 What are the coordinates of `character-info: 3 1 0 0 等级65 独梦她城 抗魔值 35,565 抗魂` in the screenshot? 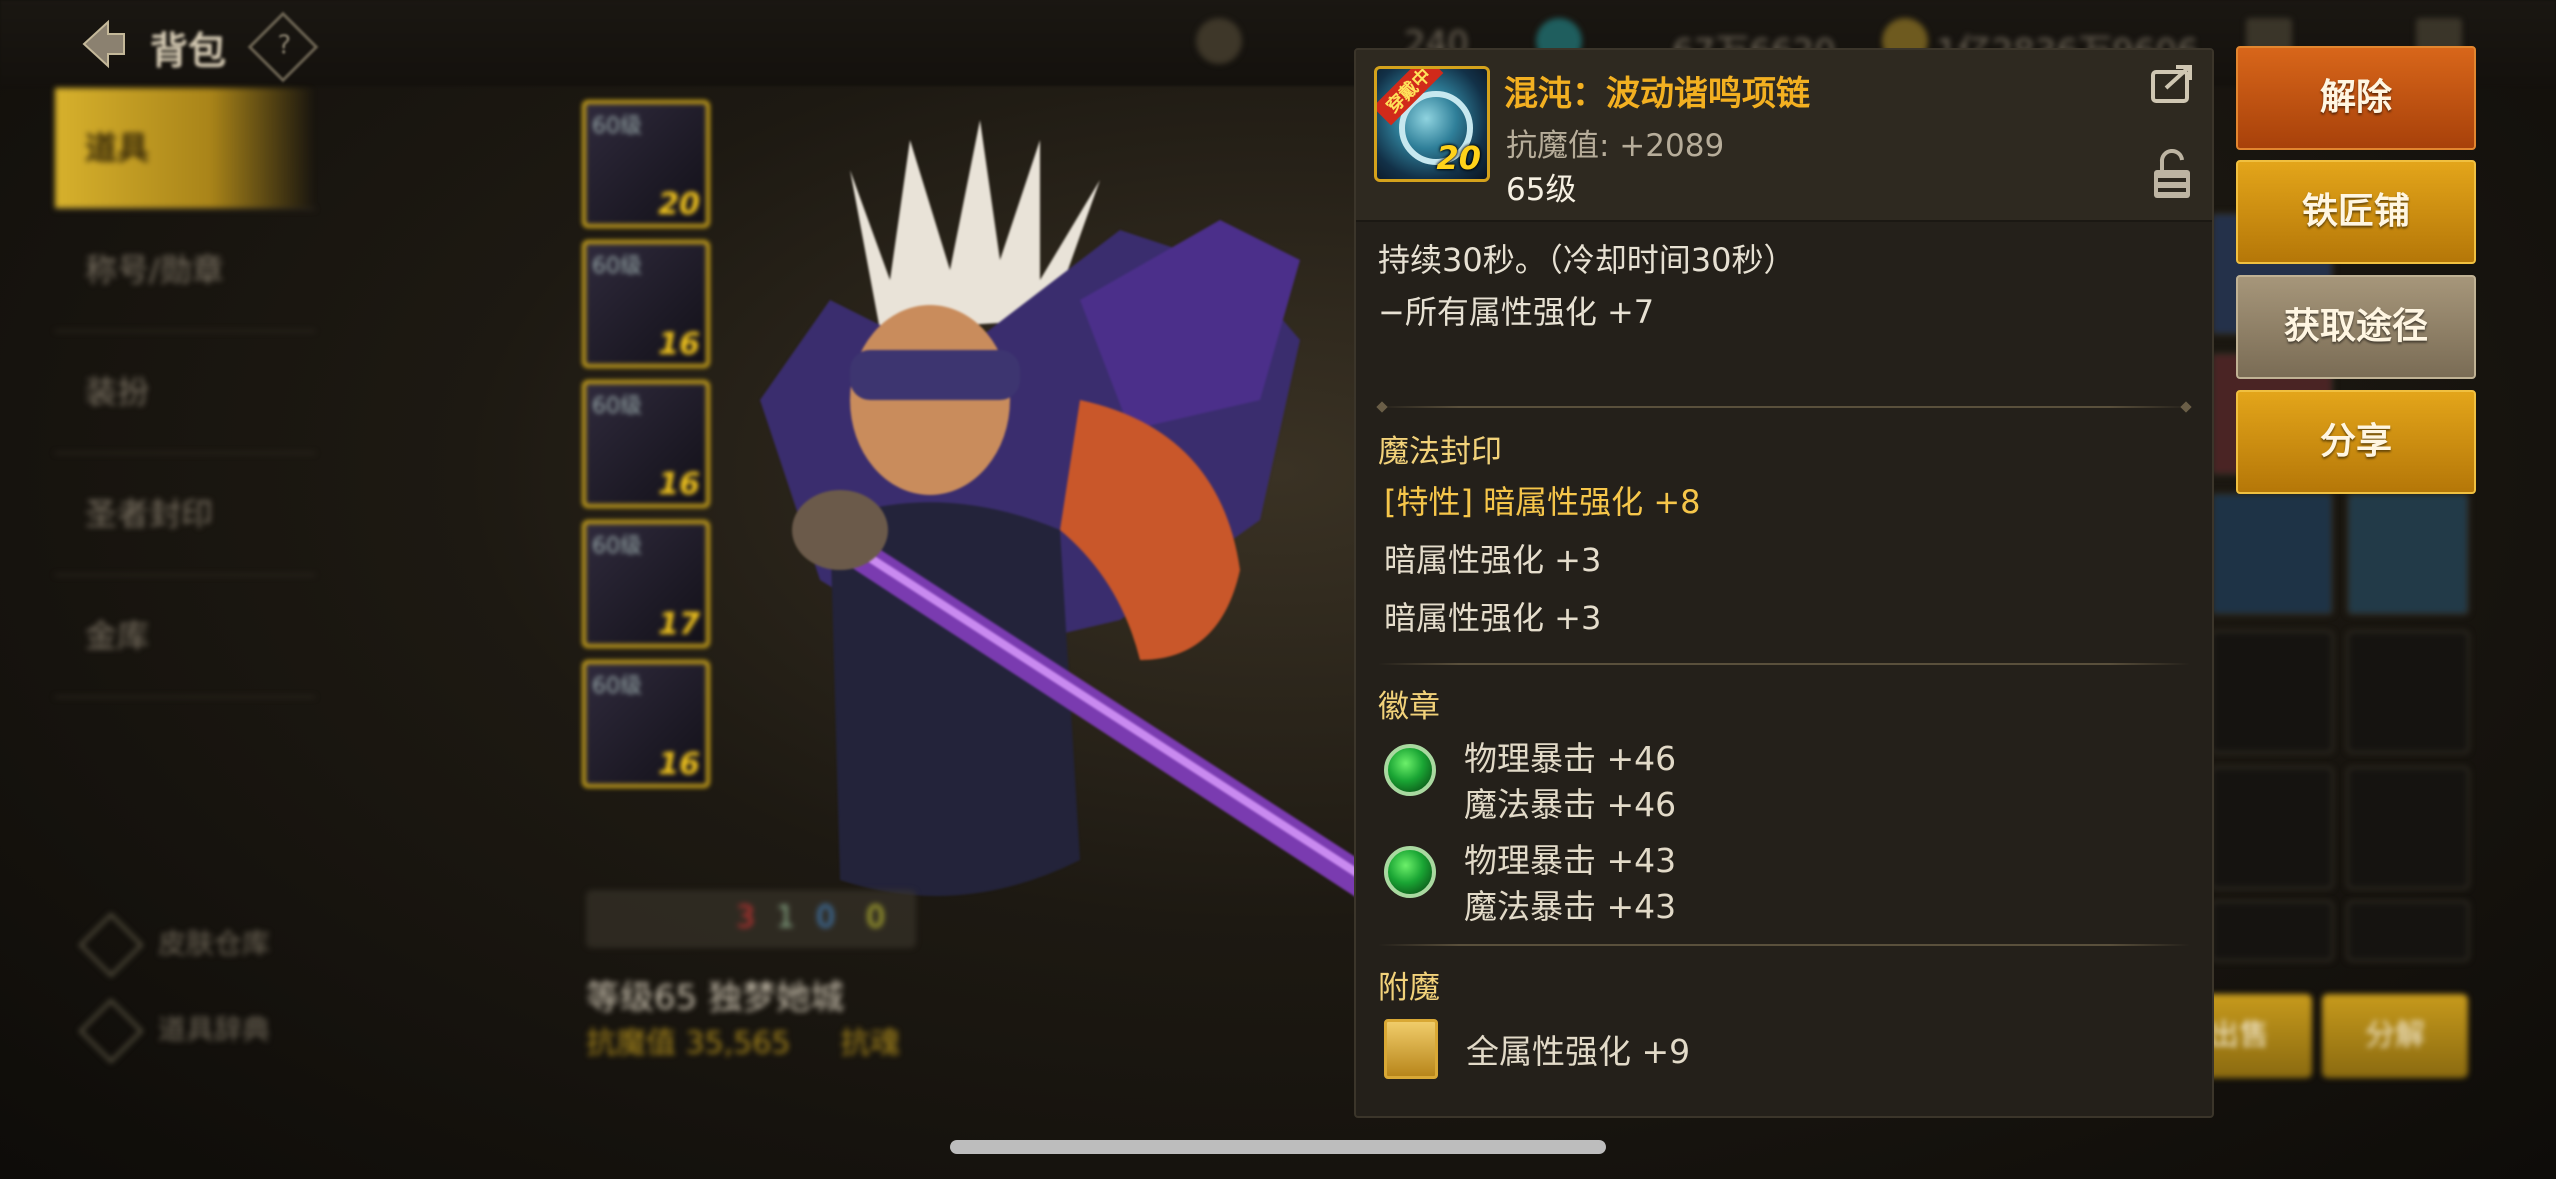 It's located at (751, 975).